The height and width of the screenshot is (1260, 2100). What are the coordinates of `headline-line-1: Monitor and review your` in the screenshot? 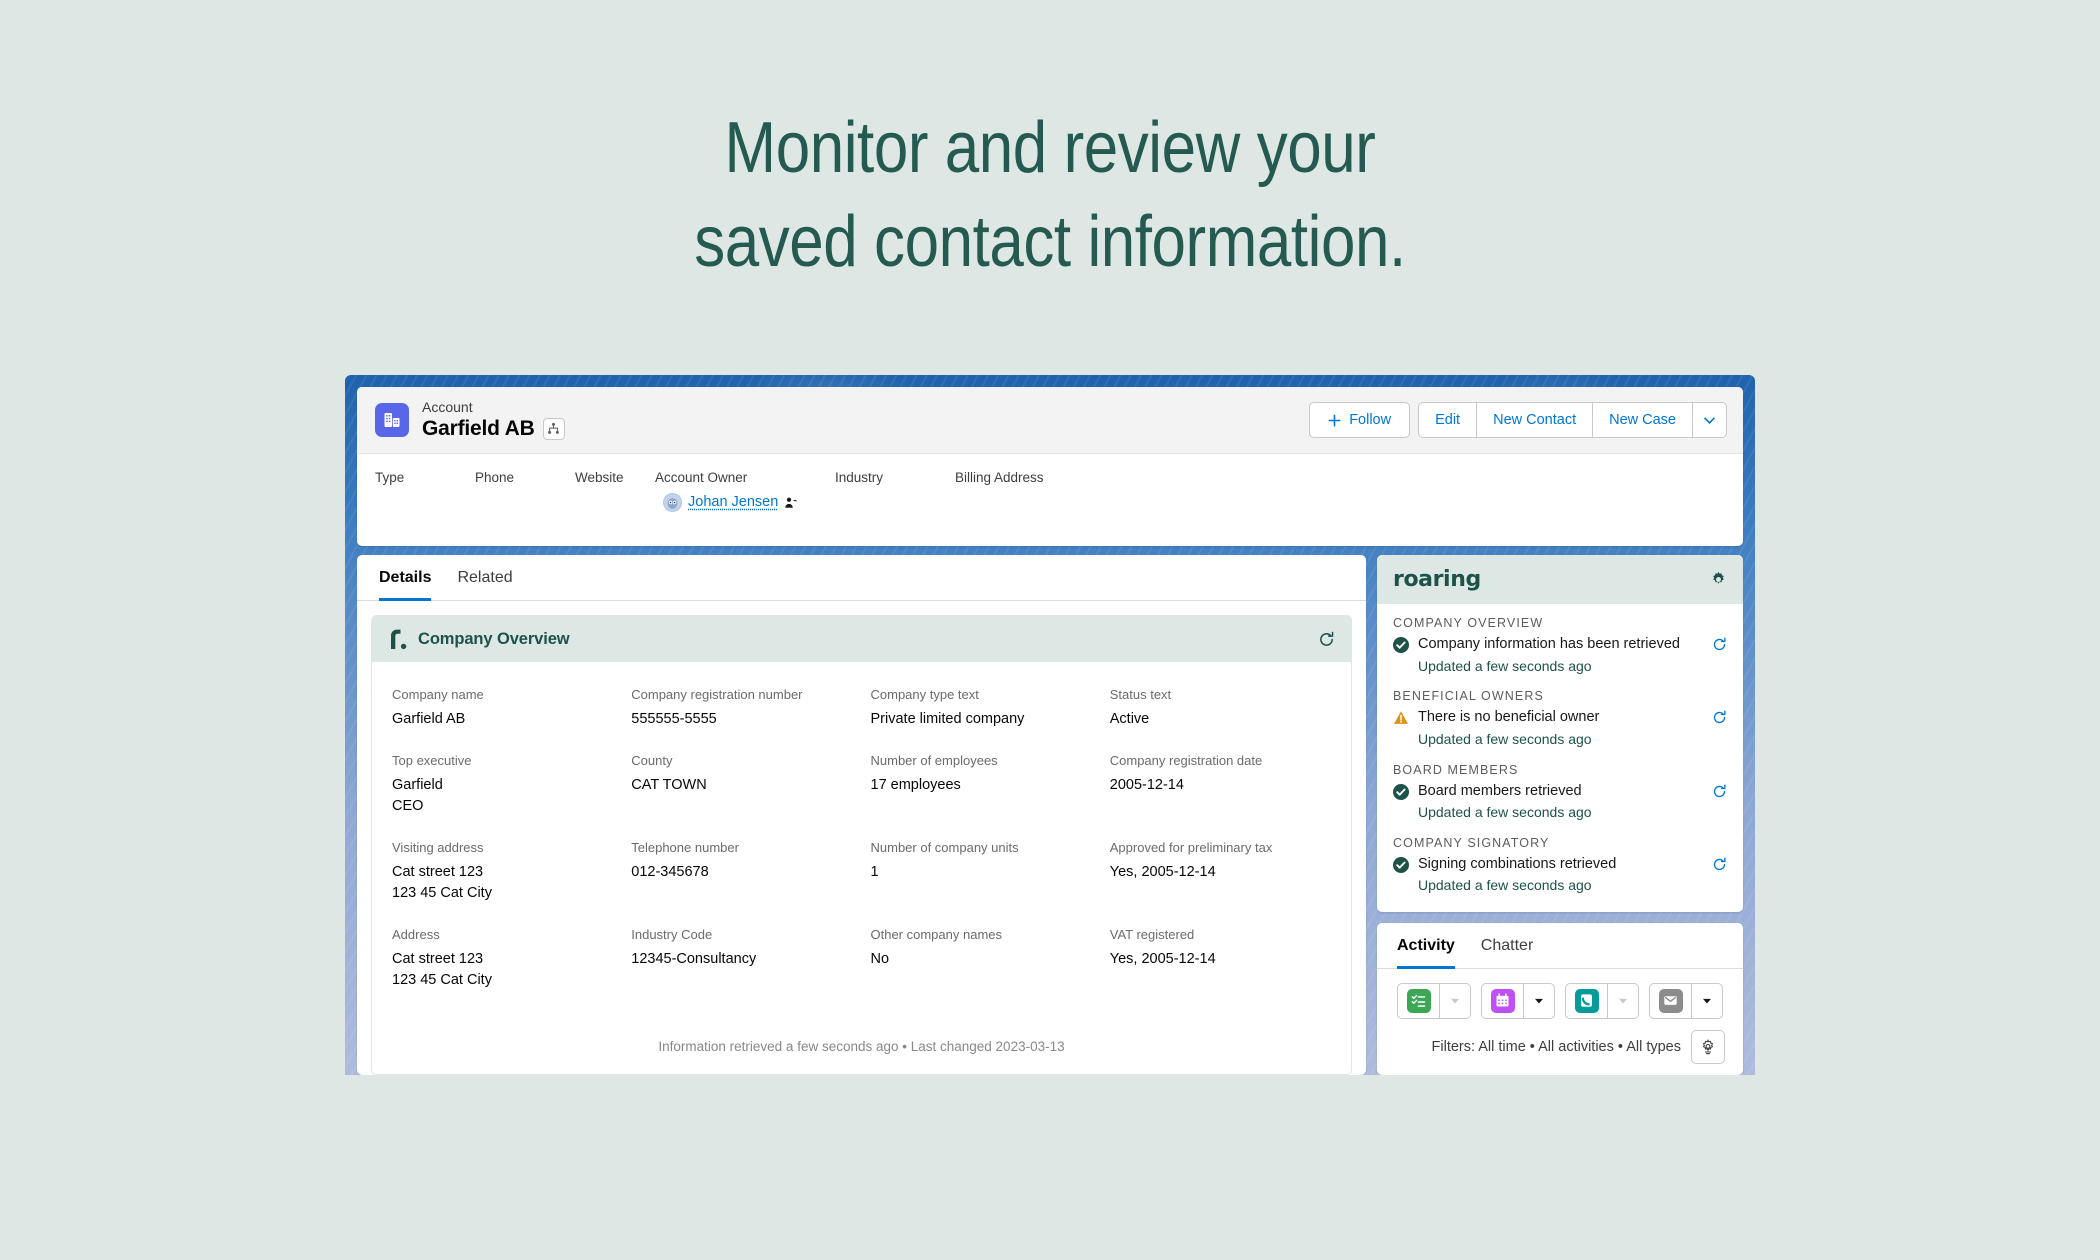 It's located at (1050, 148).